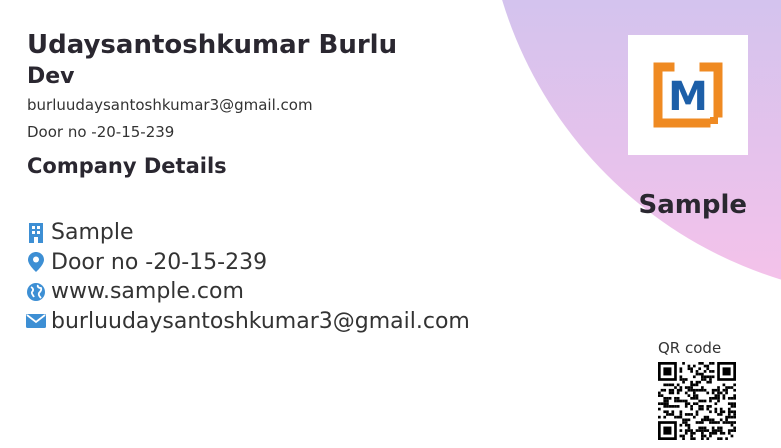 The height and width of the screenshot is (448, 781). What do you see at coordinates (690, 348) in the screenshot?
I see `qr-code-label: QR code` at bounding box center [690, 348].